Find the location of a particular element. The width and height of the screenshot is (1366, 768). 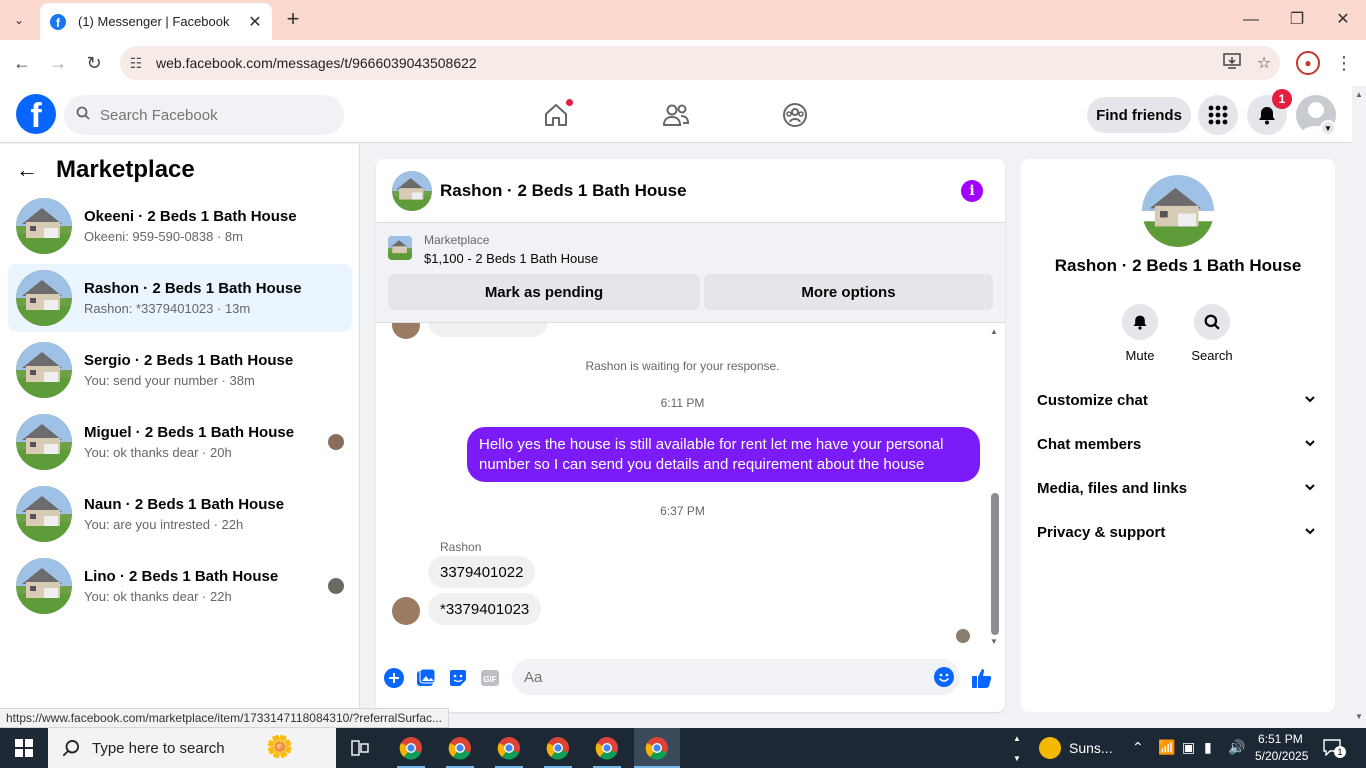

back-arrow-icon: ← is located at coordinates (32, 170).